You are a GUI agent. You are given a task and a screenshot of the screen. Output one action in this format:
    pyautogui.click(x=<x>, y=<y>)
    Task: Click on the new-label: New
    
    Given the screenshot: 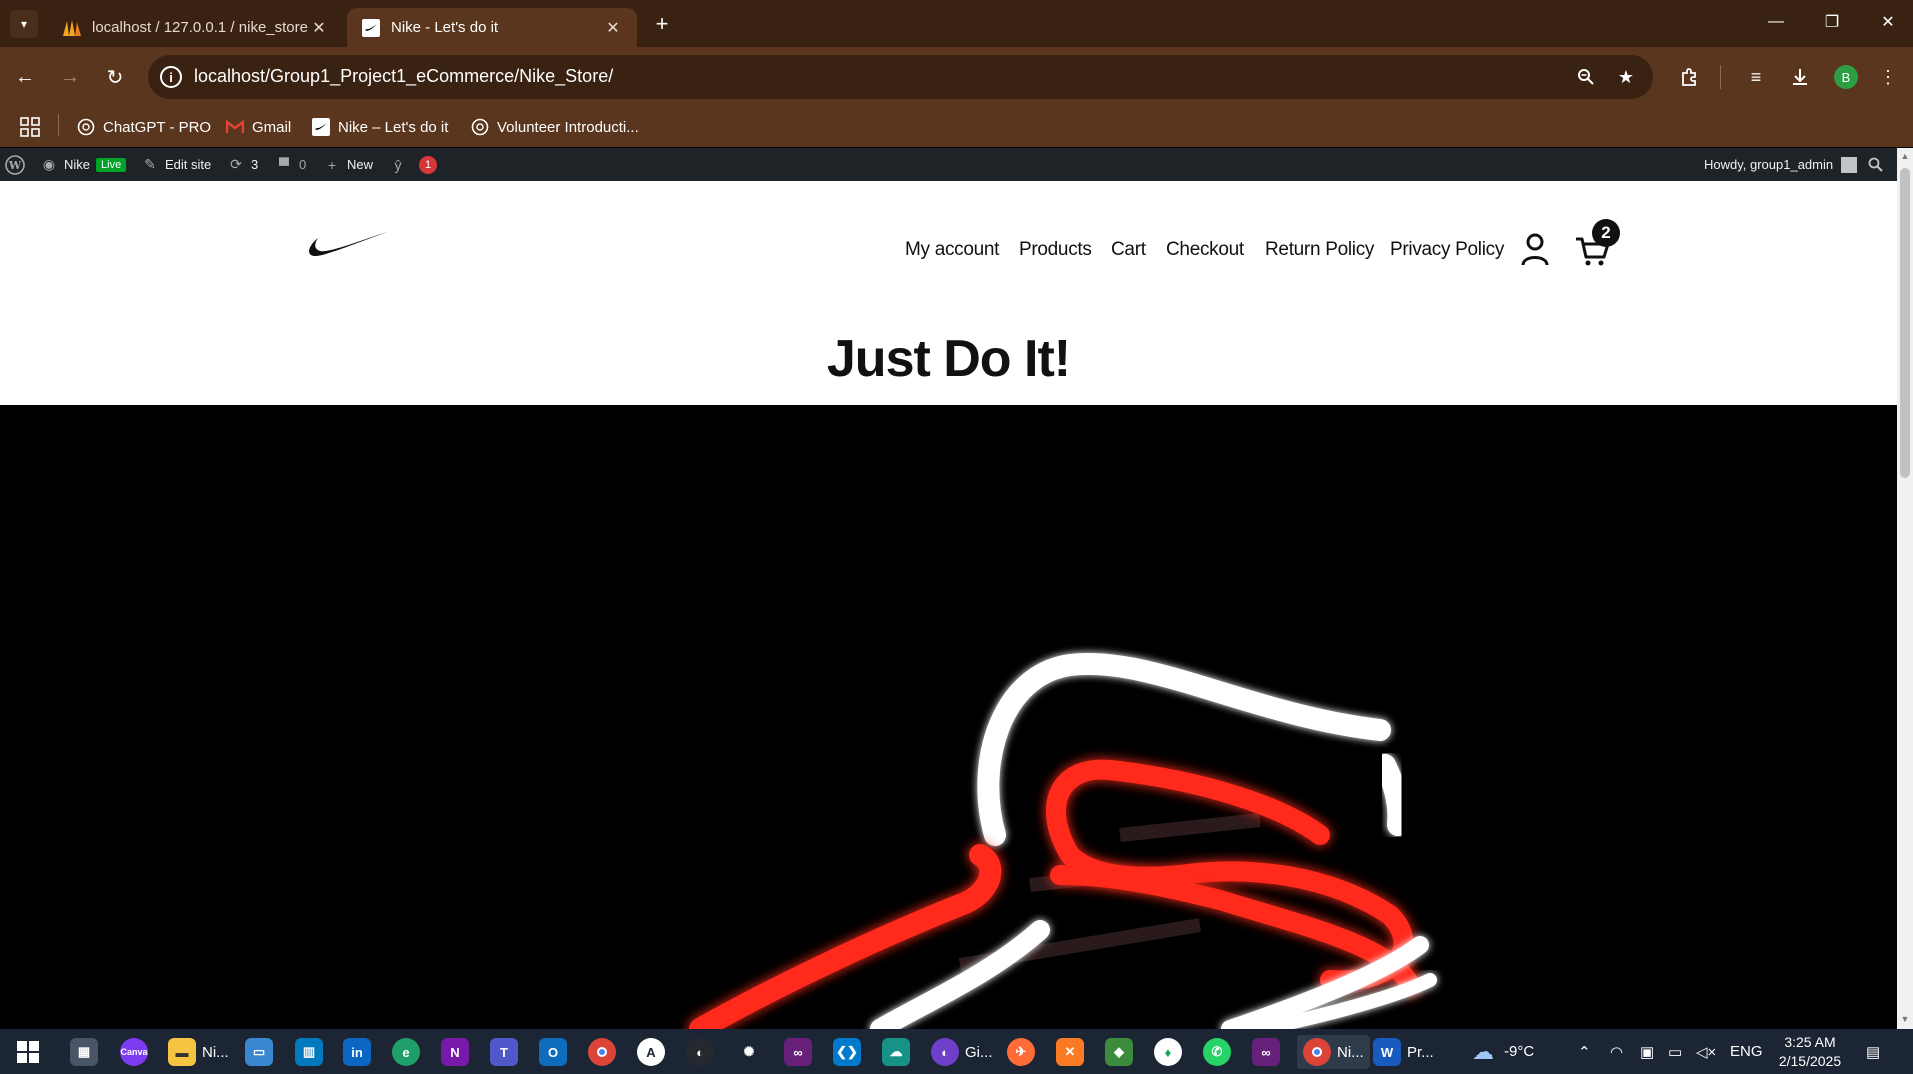 What is the action you would take?
    pyautogui.click(x=360, y=164)
    